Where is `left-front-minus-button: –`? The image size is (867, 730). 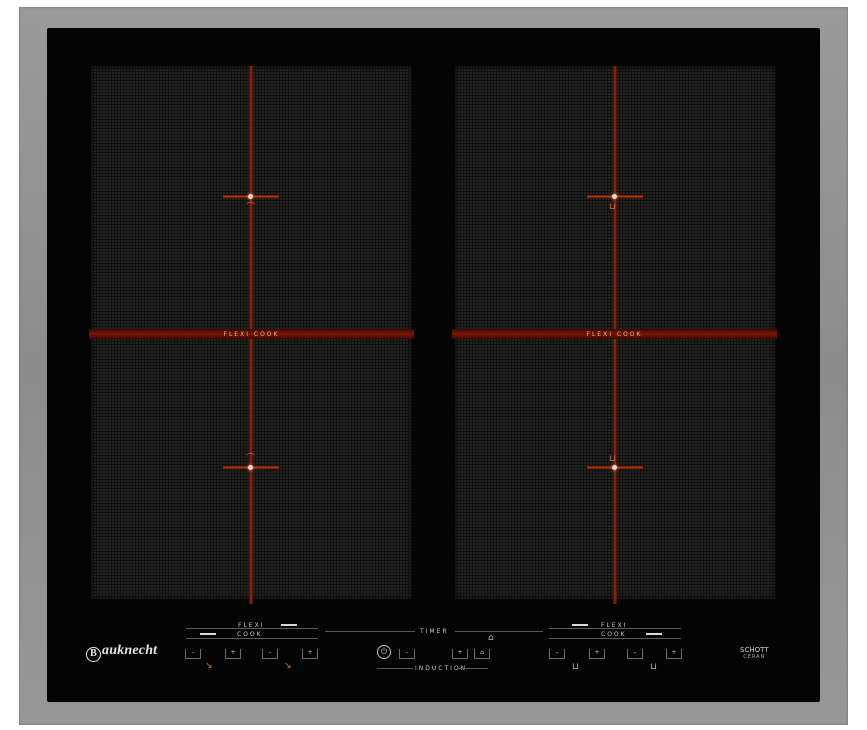
left-front-minus-button: – is located at coordinates (193, 654).